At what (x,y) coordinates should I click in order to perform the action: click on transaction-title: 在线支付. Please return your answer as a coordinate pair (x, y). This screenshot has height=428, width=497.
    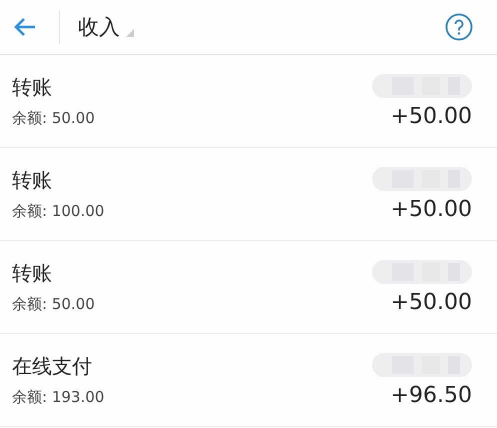
    Looking at the image, I should click on (52, 366).